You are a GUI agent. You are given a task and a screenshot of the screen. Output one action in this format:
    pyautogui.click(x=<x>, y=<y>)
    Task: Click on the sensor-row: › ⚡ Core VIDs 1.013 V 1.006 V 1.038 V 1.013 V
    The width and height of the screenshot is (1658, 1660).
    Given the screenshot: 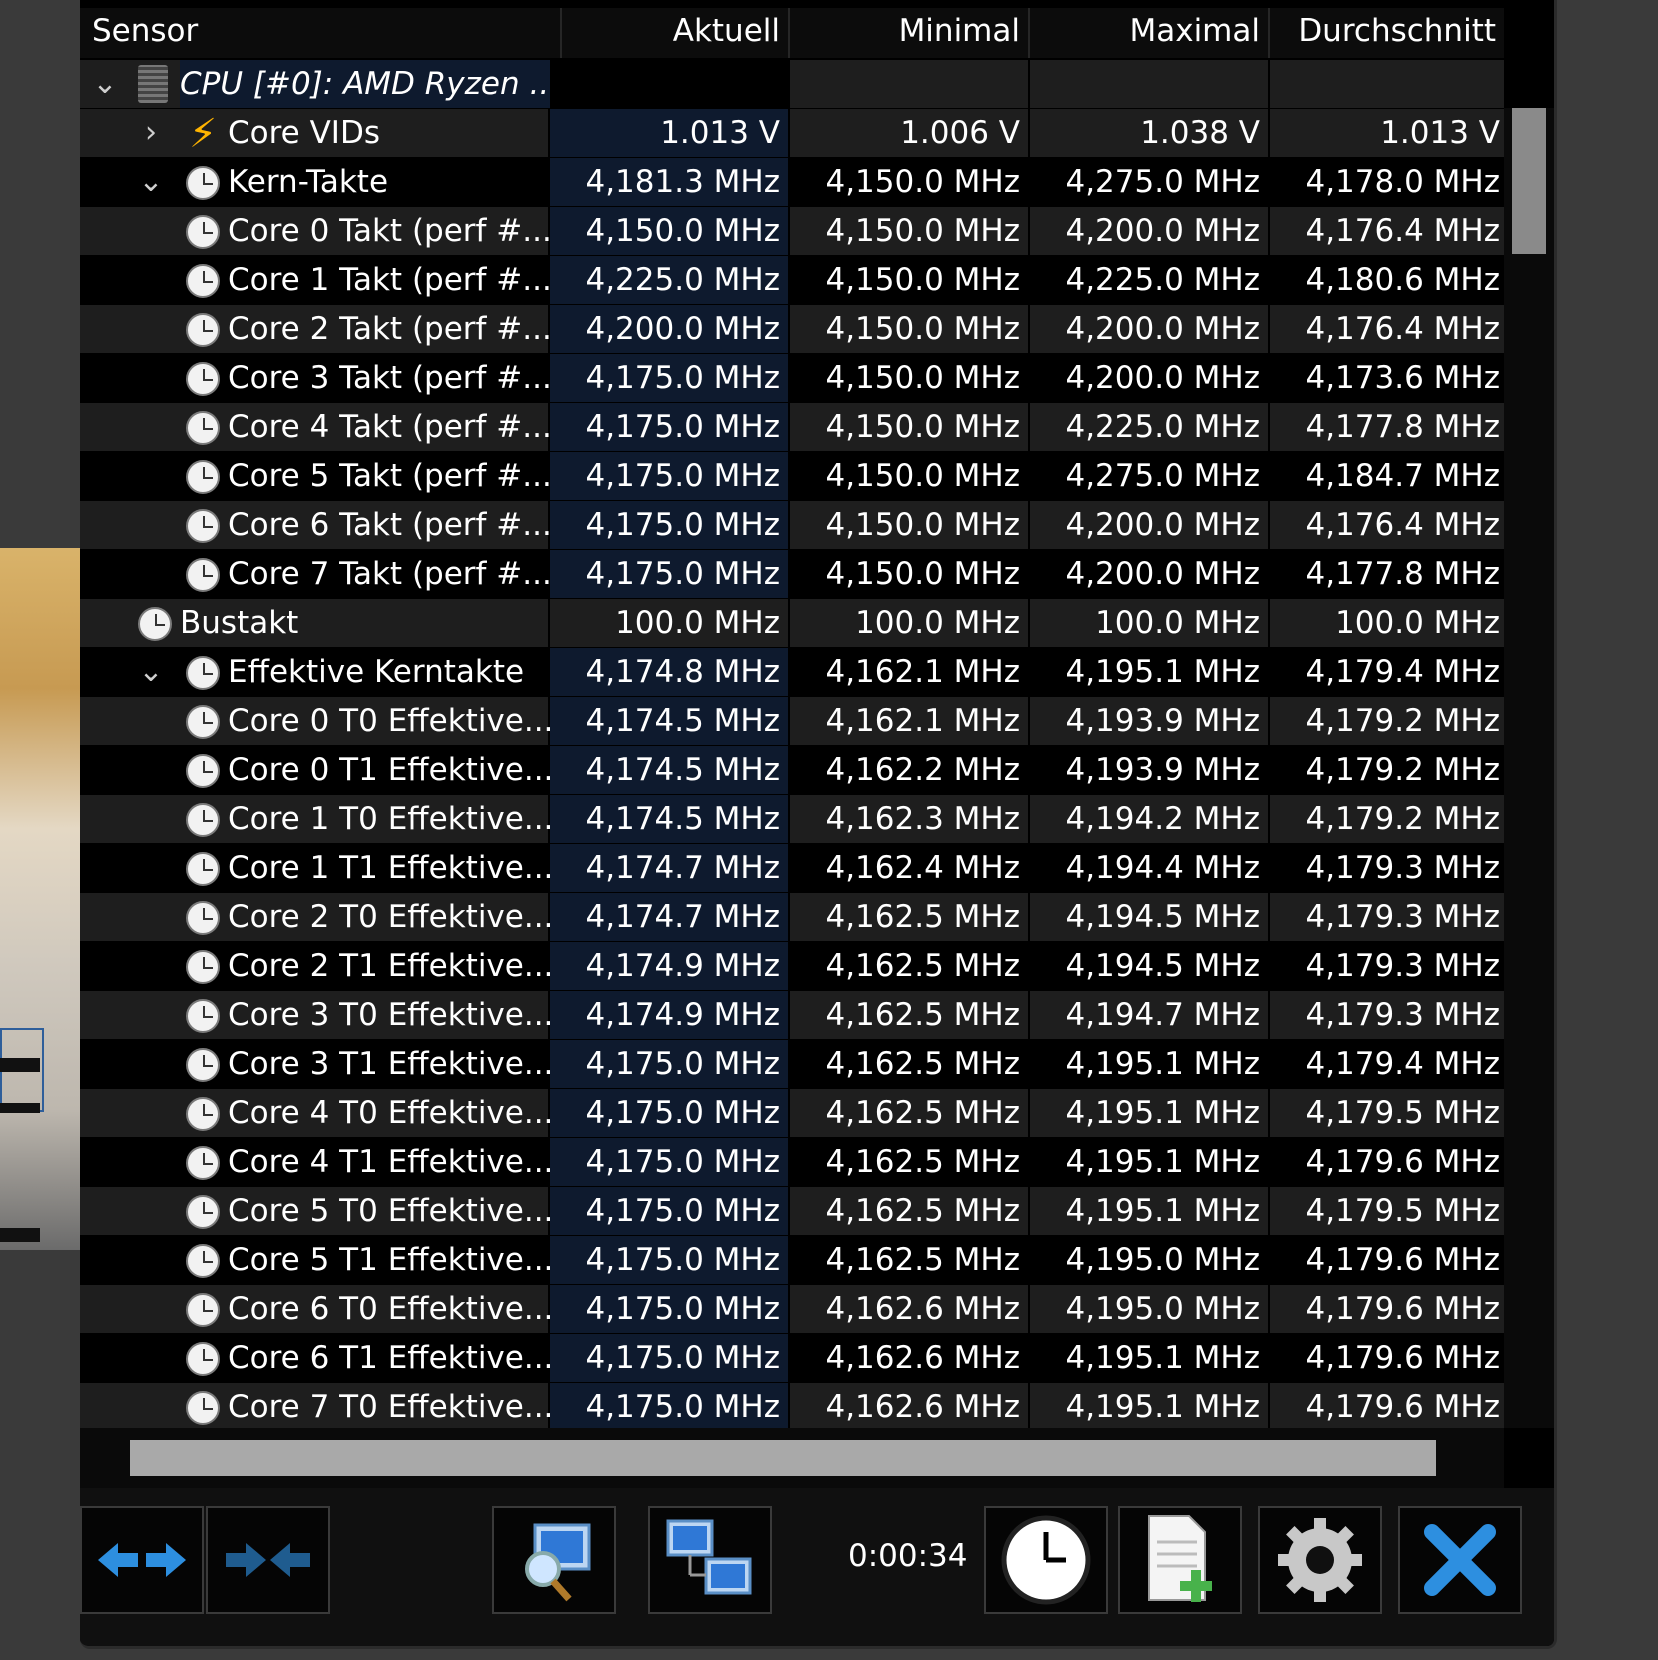 What is the action you would take?
    pyautogui.click(x=792, y=133)
    